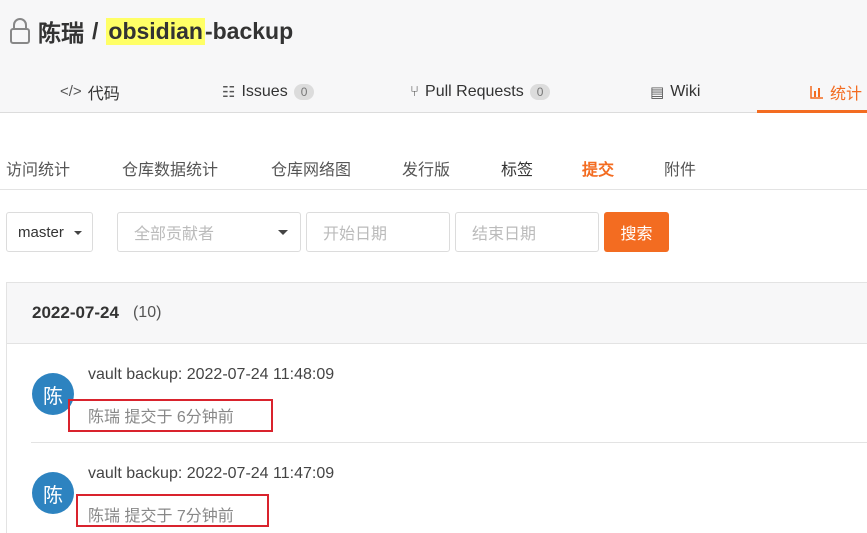  What do you see at coordinates (41, 232) in the screenshot?
I see `branch-value: master` at bounding box center [41, 232].